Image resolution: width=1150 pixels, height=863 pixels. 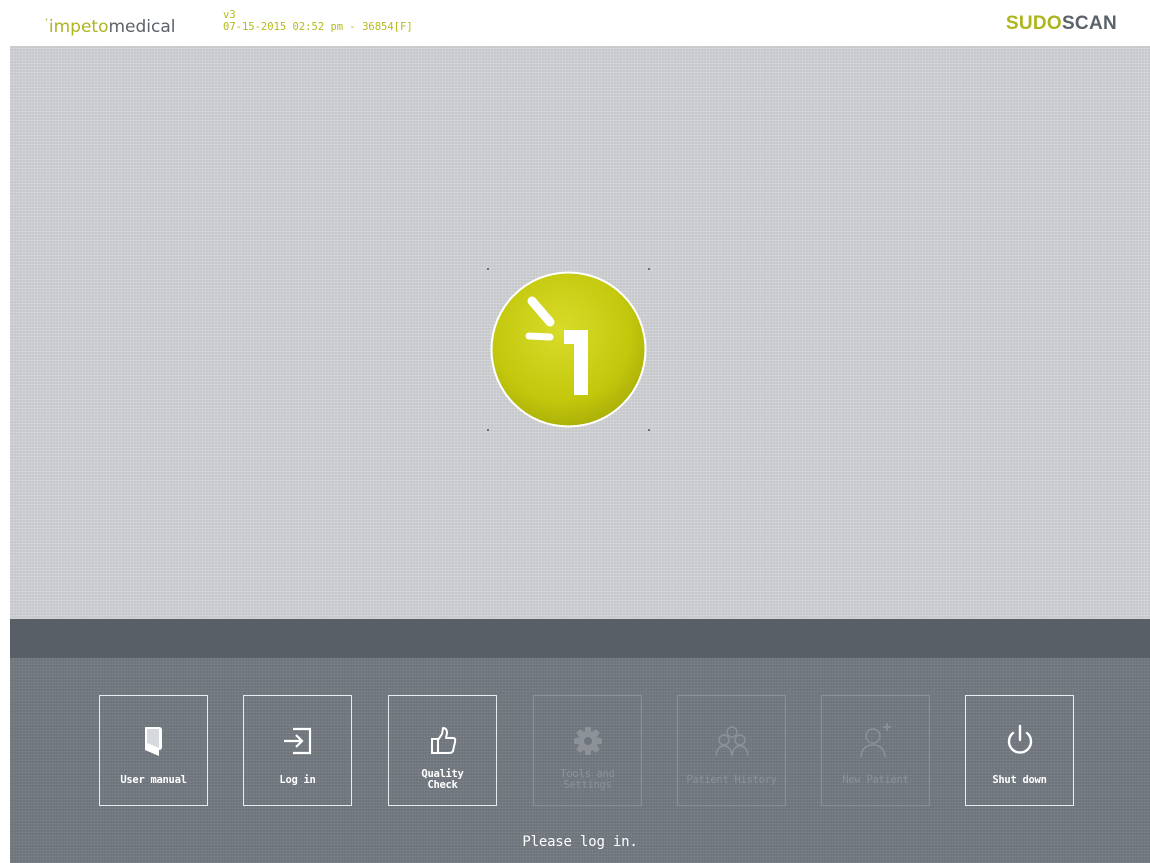 I want to click on login-icon, so click(x=297, y=741).